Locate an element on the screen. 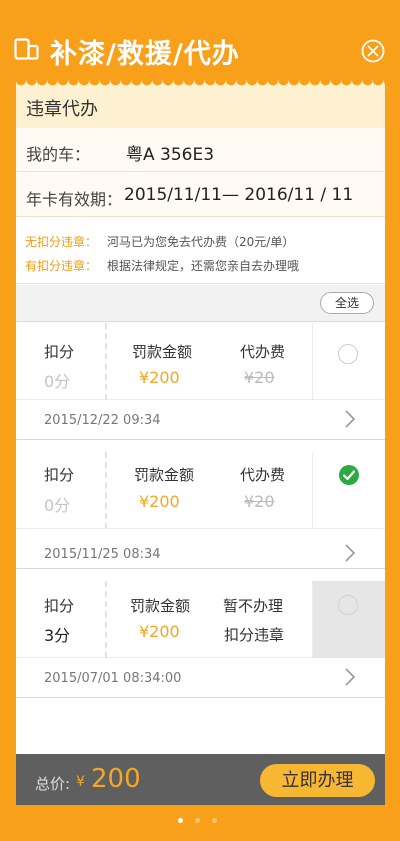  close-button is located at coordinates (373, 51).